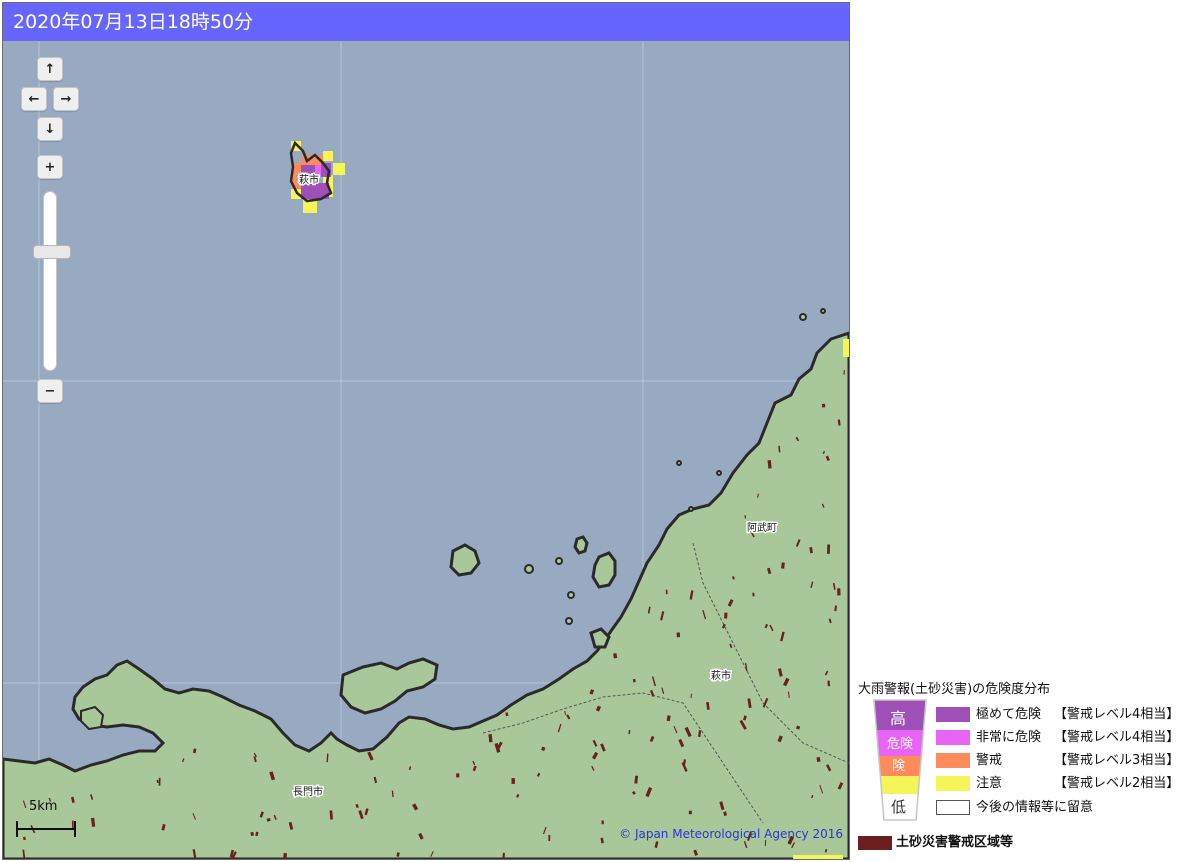  What do you see at coordinates (465, 560) in the screenshot?
I see `island-a` at bounding box center [465, 560].